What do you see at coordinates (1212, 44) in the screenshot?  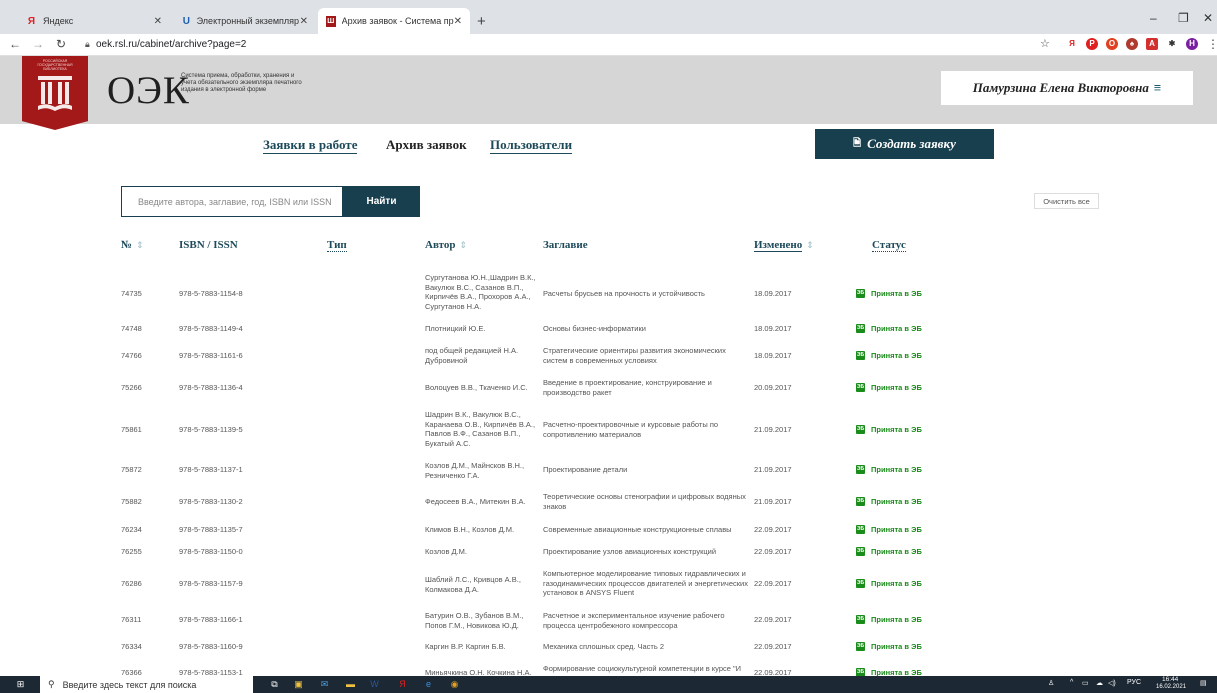 I see `menu-dots-icon: ⋮` at bounding box center [1212, 44].